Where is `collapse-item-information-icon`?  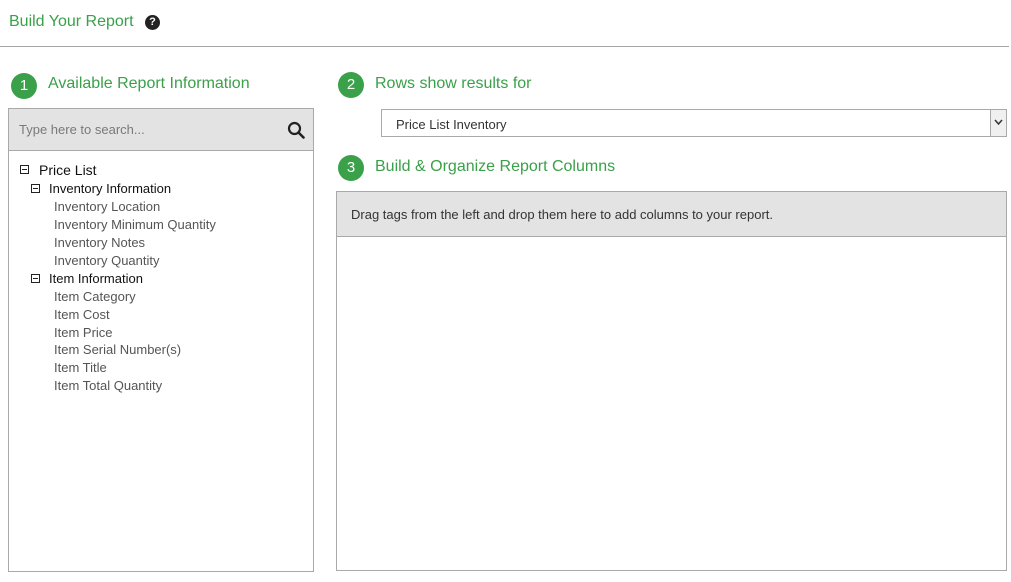
collapse-item-information-icon is located at coordinates (35, 278).